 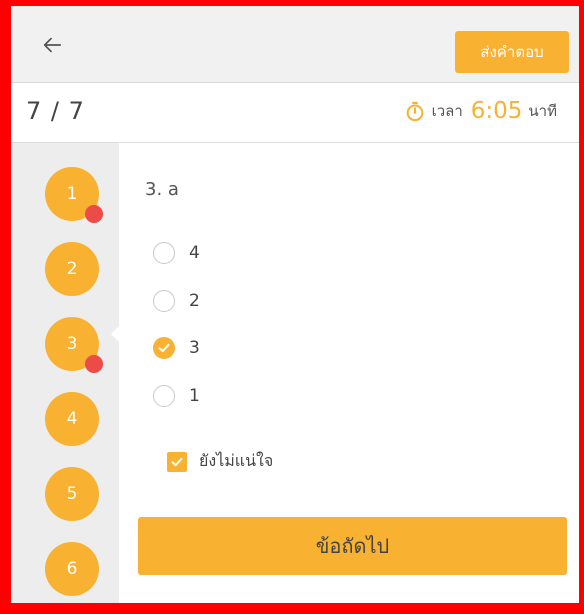 What do you see at coordinates (162, 189) in the screenshot?
I see `question-title: 3. a` at bounding box center [162, 189].